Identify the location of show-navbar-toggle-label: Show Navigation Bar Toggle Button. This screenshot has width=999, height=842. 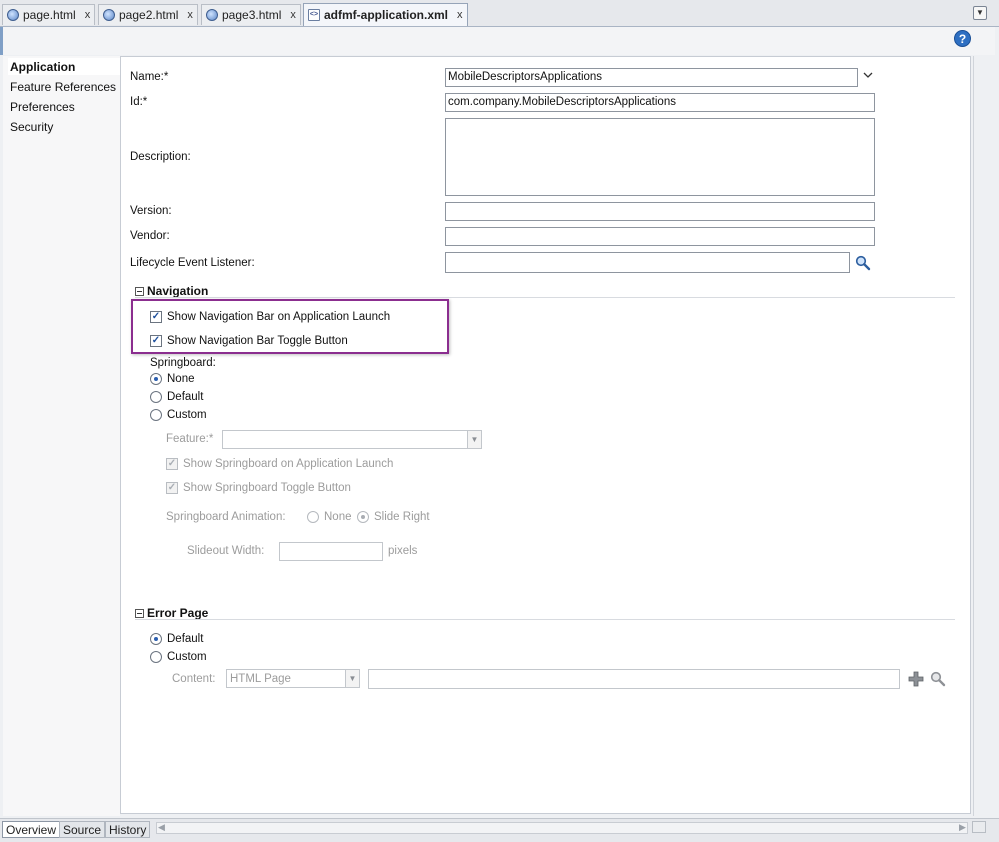
(257, 341).